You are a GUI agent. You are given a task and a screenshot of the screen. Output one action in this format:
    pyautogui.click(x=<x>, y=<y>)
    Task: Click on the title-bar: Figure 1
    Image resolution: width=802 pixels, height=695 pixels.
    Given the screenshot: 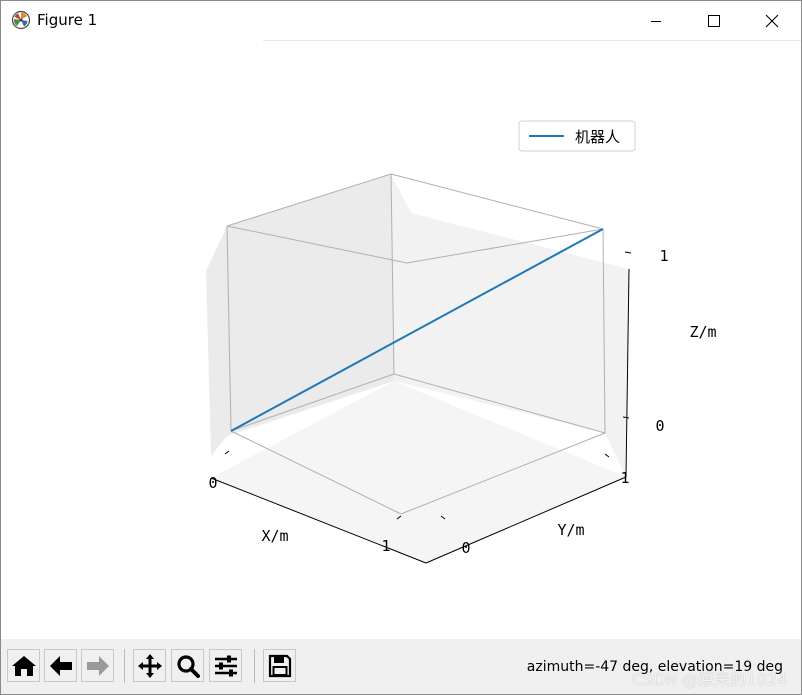 What is the action you would take?
    pyautogui.click(x=401, y=21)
    